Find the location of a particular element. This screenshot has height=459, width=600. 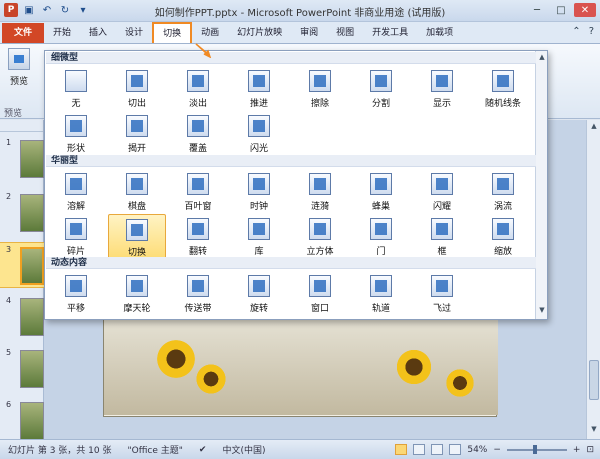

tab-view: 视图 is located at coordinates (345, 33).